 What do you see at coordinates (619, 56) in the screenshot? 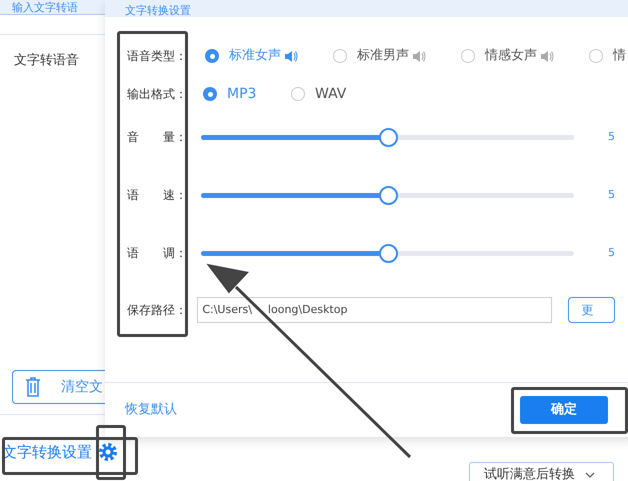
I see `radio-label: 情` at bounding box center [619, 56].